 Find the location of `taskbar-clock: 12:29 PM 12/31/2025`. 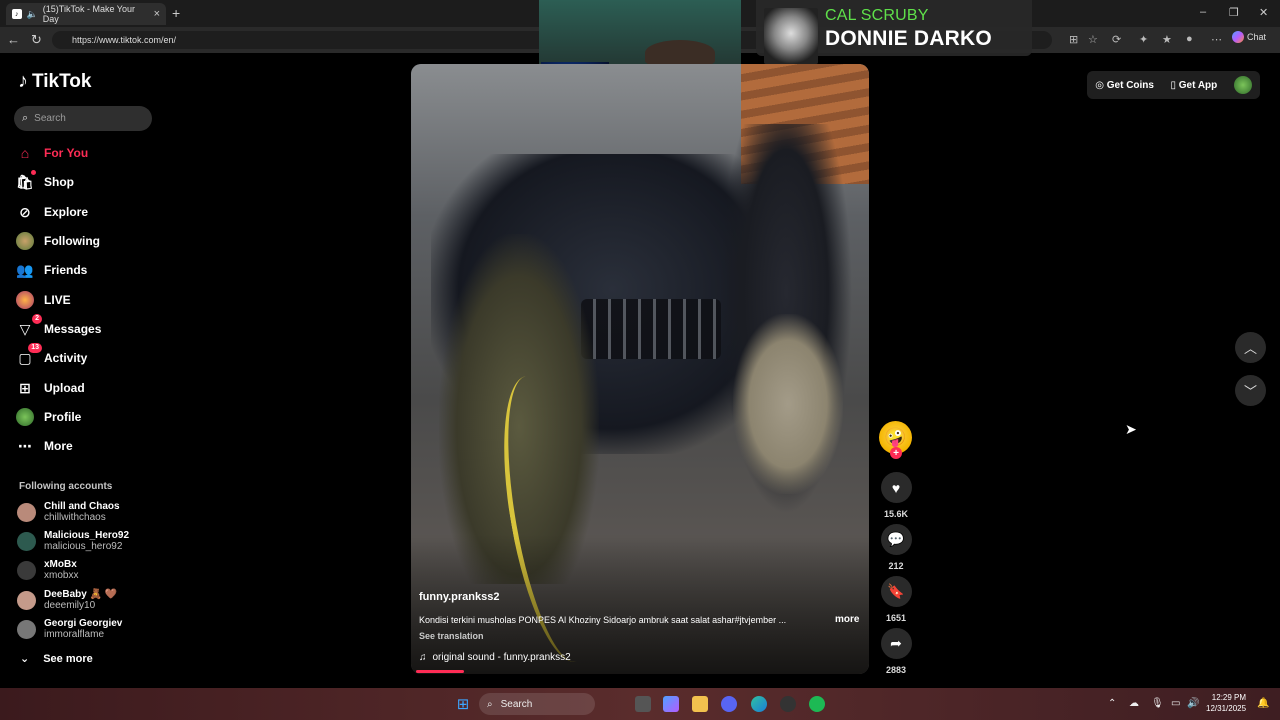

taskbar-clock: 12:29 PM 12/31/2025 is located at coordinates (1226, 703).